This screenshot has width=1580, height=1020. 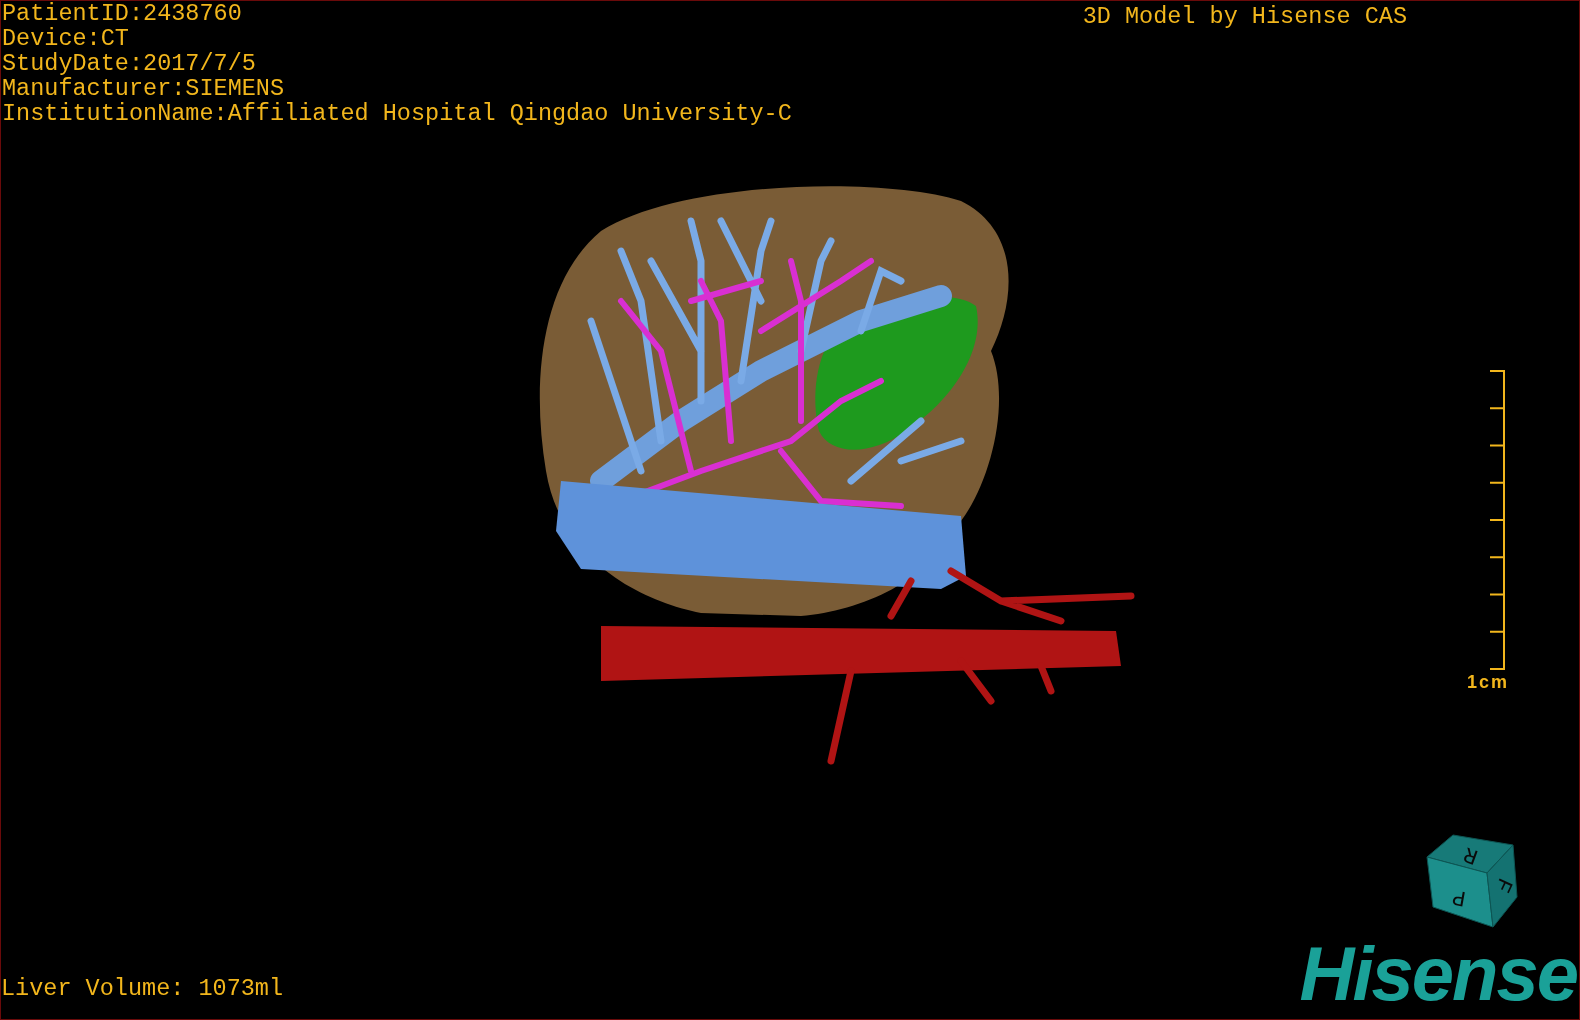 What do you see at coordinates (1245, 17) in the screenshot?
I see `viewer-title: 3D Model by Hisense CAS` at bounding box center [1245, 17].